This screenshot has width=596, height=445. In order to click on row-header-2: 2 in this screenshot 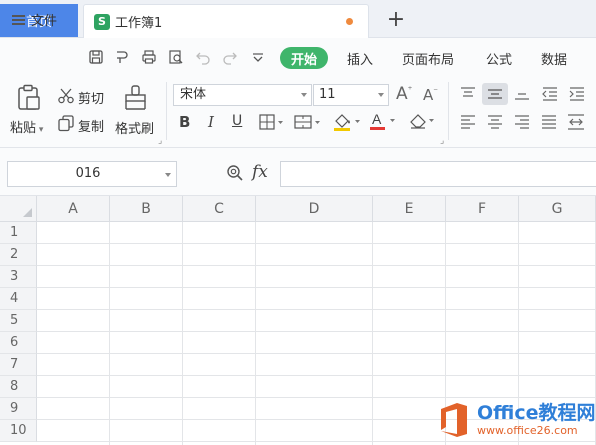, I will do `click(18, 255)`.